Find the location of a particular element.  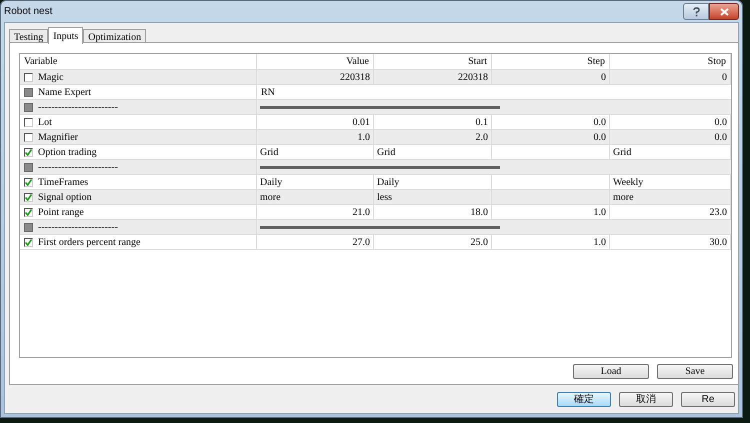

help-button is located at coordinates (696, 11).